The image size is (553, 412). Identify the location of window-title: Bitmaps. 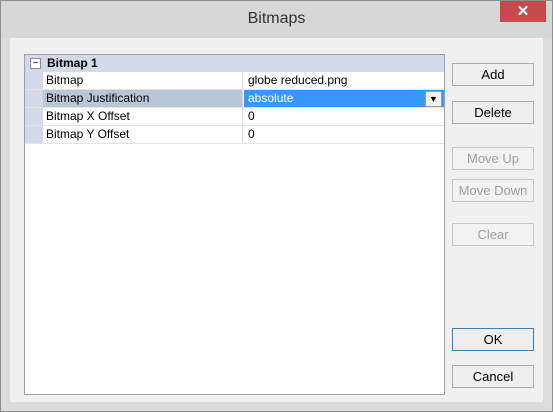
(276, 18).